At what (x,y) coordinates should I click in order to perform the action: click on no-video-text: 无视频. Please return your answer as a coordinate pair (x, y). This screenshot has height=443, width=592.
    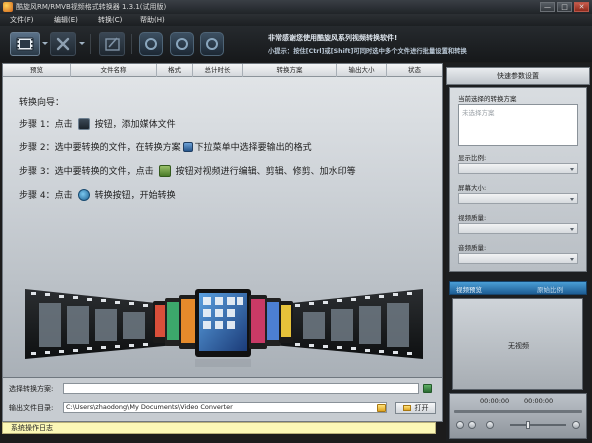
    Looking at the image, I should click on (518, 346).